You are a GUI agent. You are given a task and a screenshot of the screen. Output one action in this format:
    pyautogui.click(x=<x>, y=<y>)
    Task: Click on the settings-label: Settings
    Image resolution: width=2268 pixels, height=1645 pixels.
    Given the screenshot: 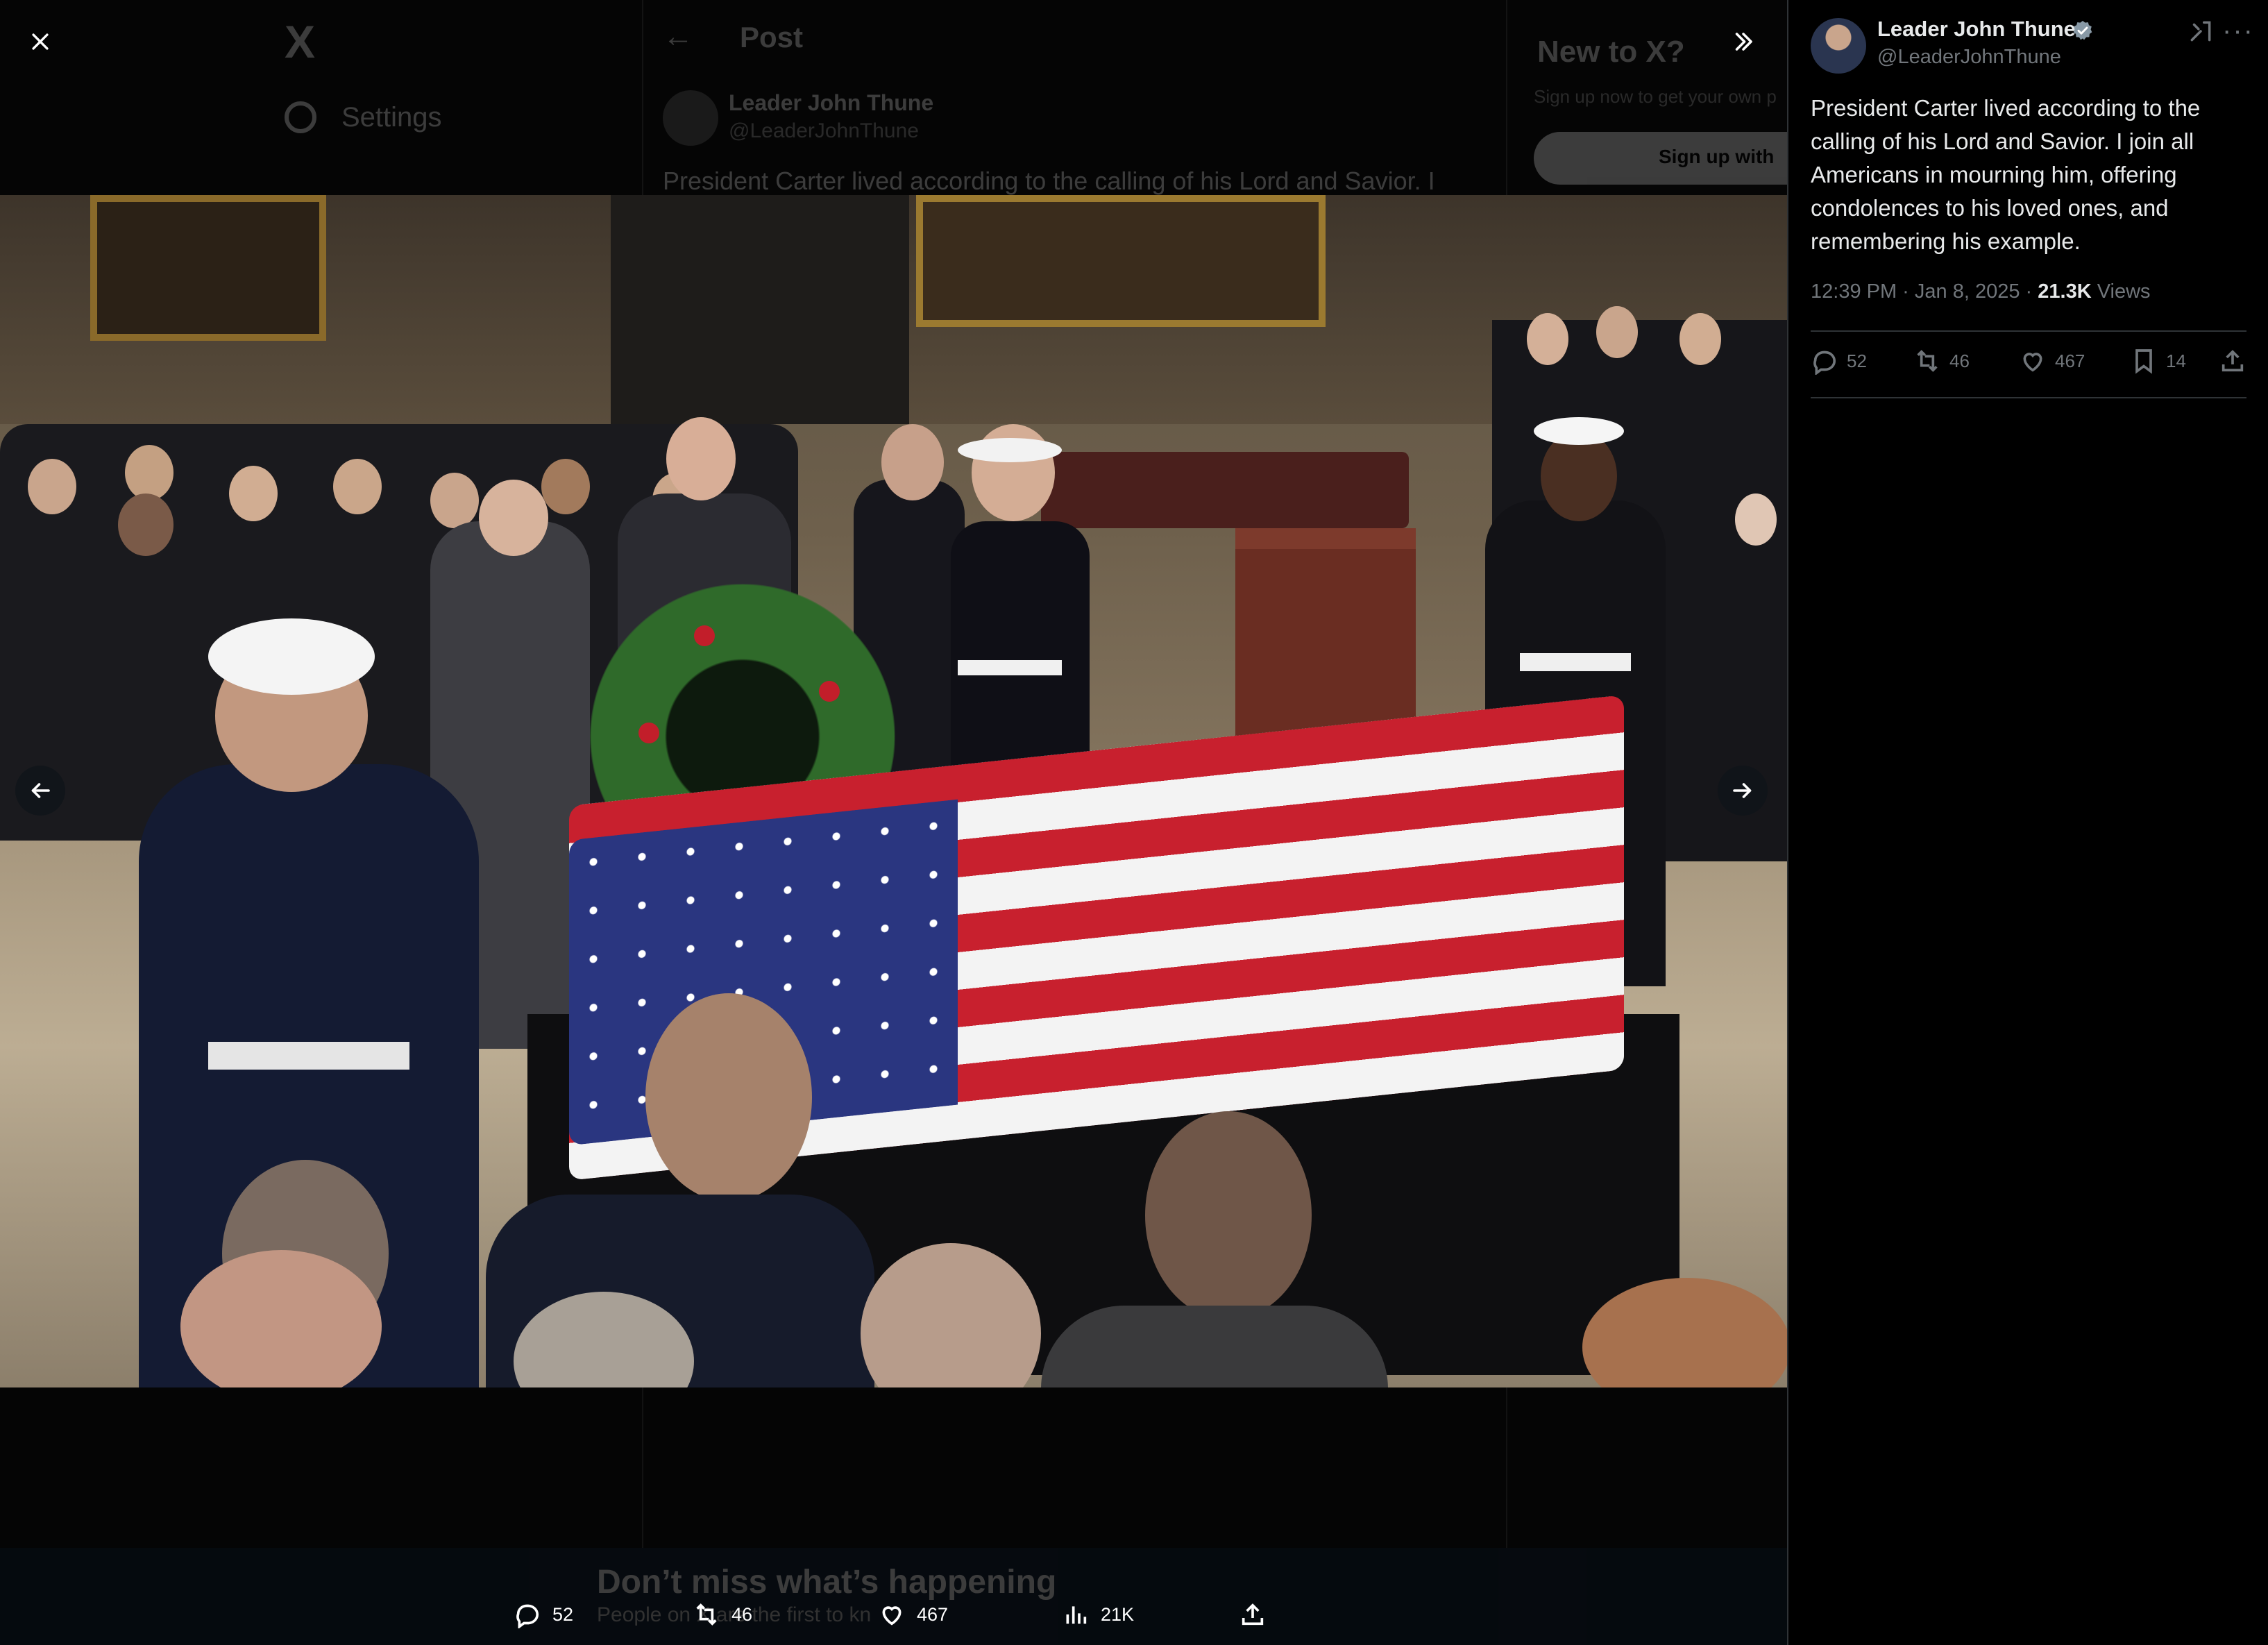 What is the action you would take?
    pyautogui.click(x=392, y=117)
    